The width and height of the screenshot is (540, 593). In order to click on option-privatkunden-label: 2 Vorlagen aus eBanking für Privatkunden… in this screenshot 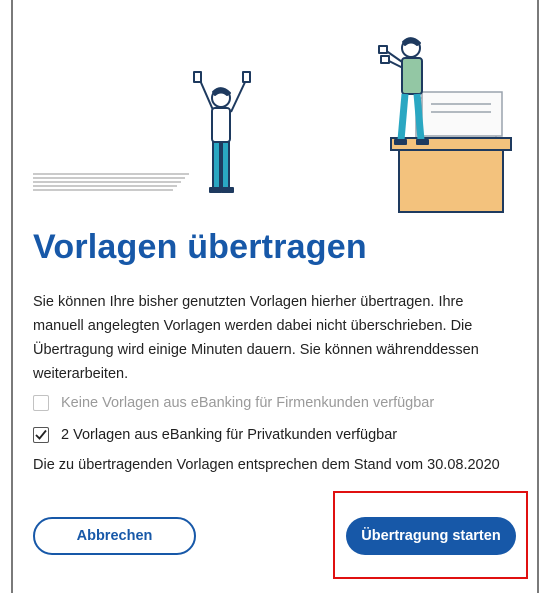, I will do `click(229, 435)`.